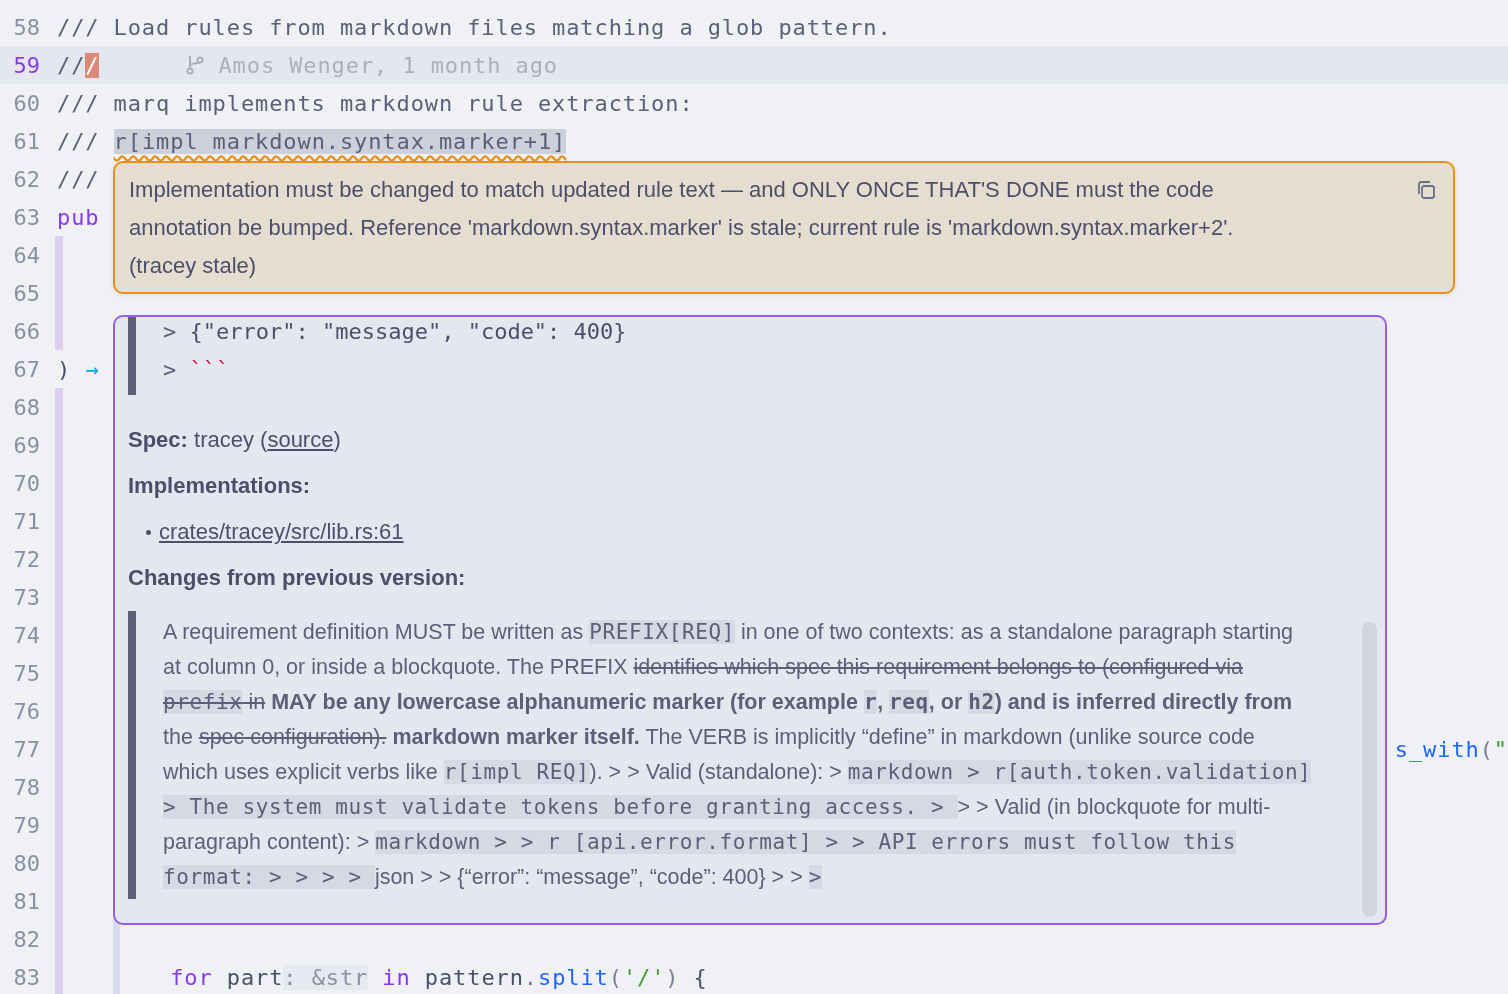 Image resolution: width=1508 pixels, height=994 pixels. I want to click on code-line: for part: &str in pattern.split('/') {, so click(438, 977).